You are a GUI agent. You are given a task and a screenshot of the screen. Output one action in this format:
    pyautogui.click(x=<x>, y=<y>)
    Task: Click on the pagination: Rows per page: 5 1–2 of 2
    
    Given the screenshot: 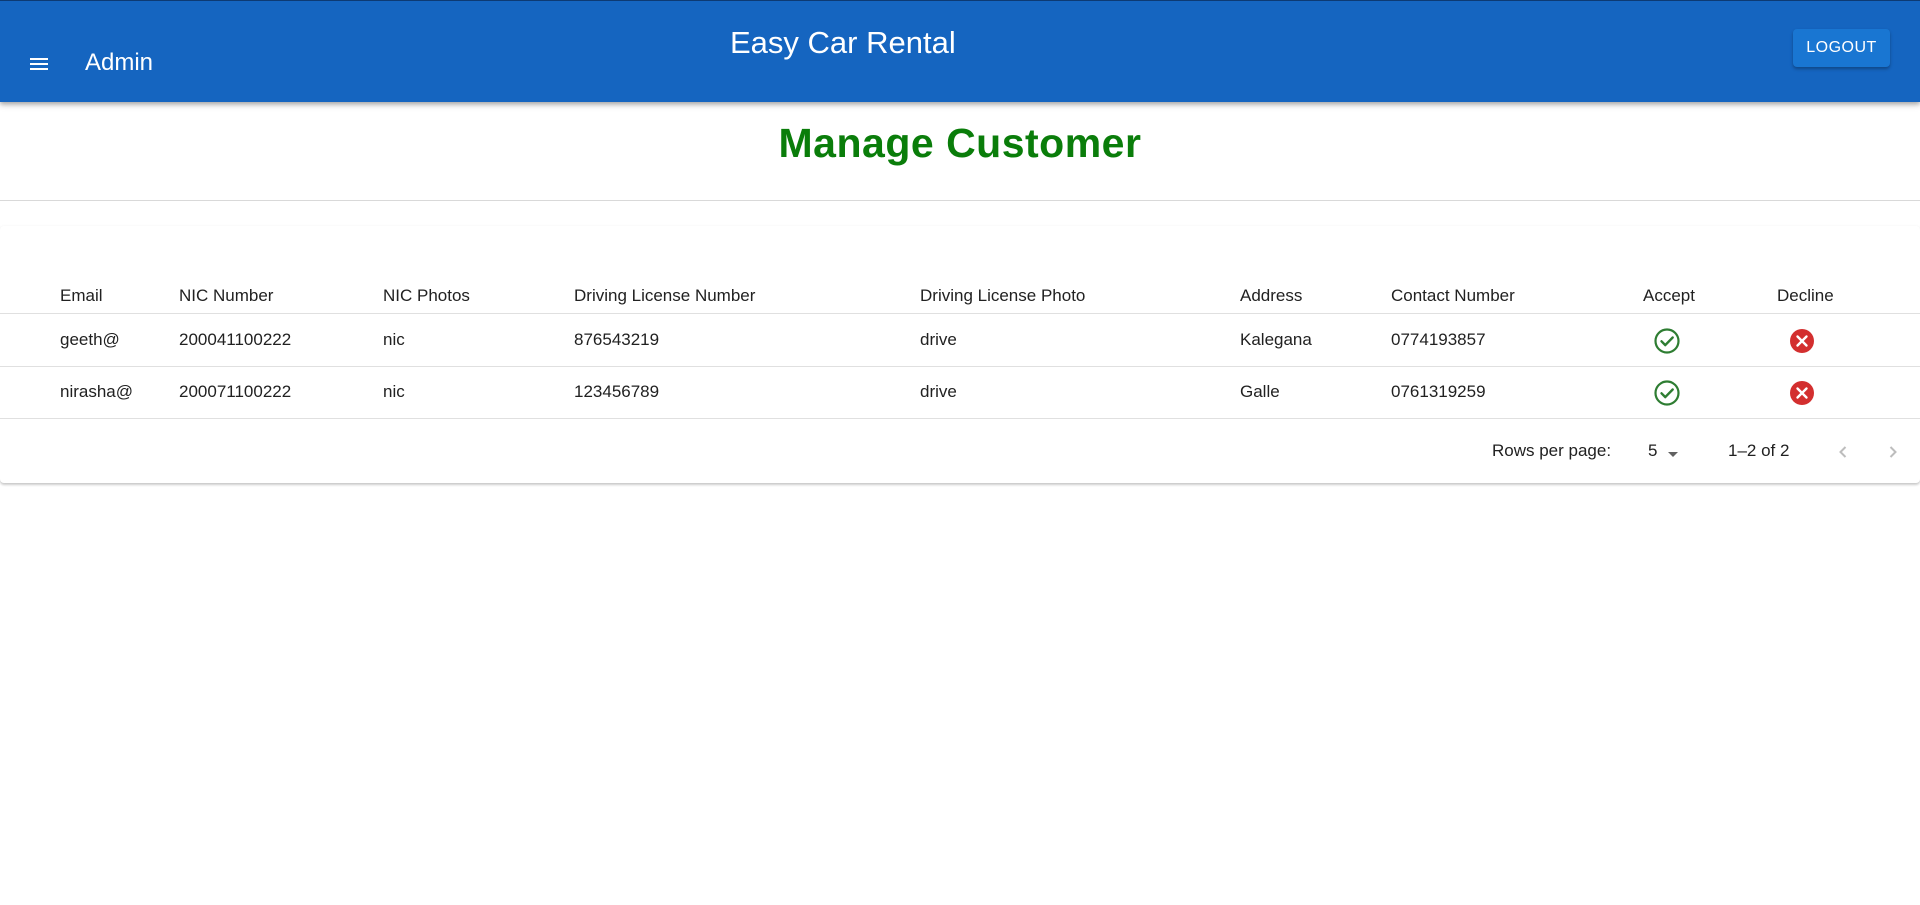 What is the action you would take?
    pyautogui.click(x=960, y=452)
    